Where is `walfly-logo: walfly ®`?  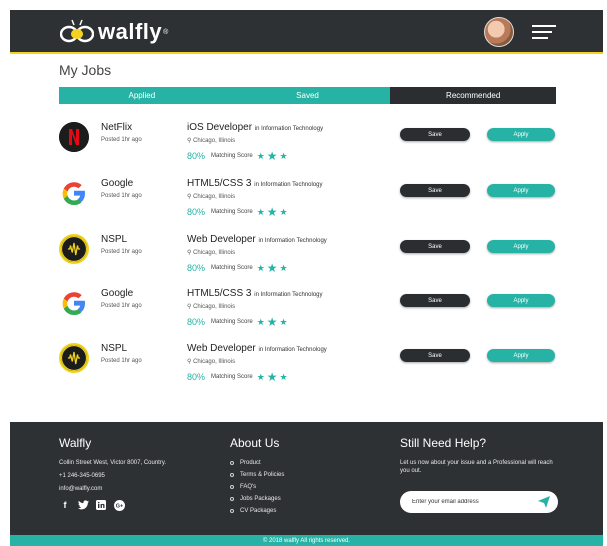 walfly-logo: walfly ® is located at coordinates (114, 32).